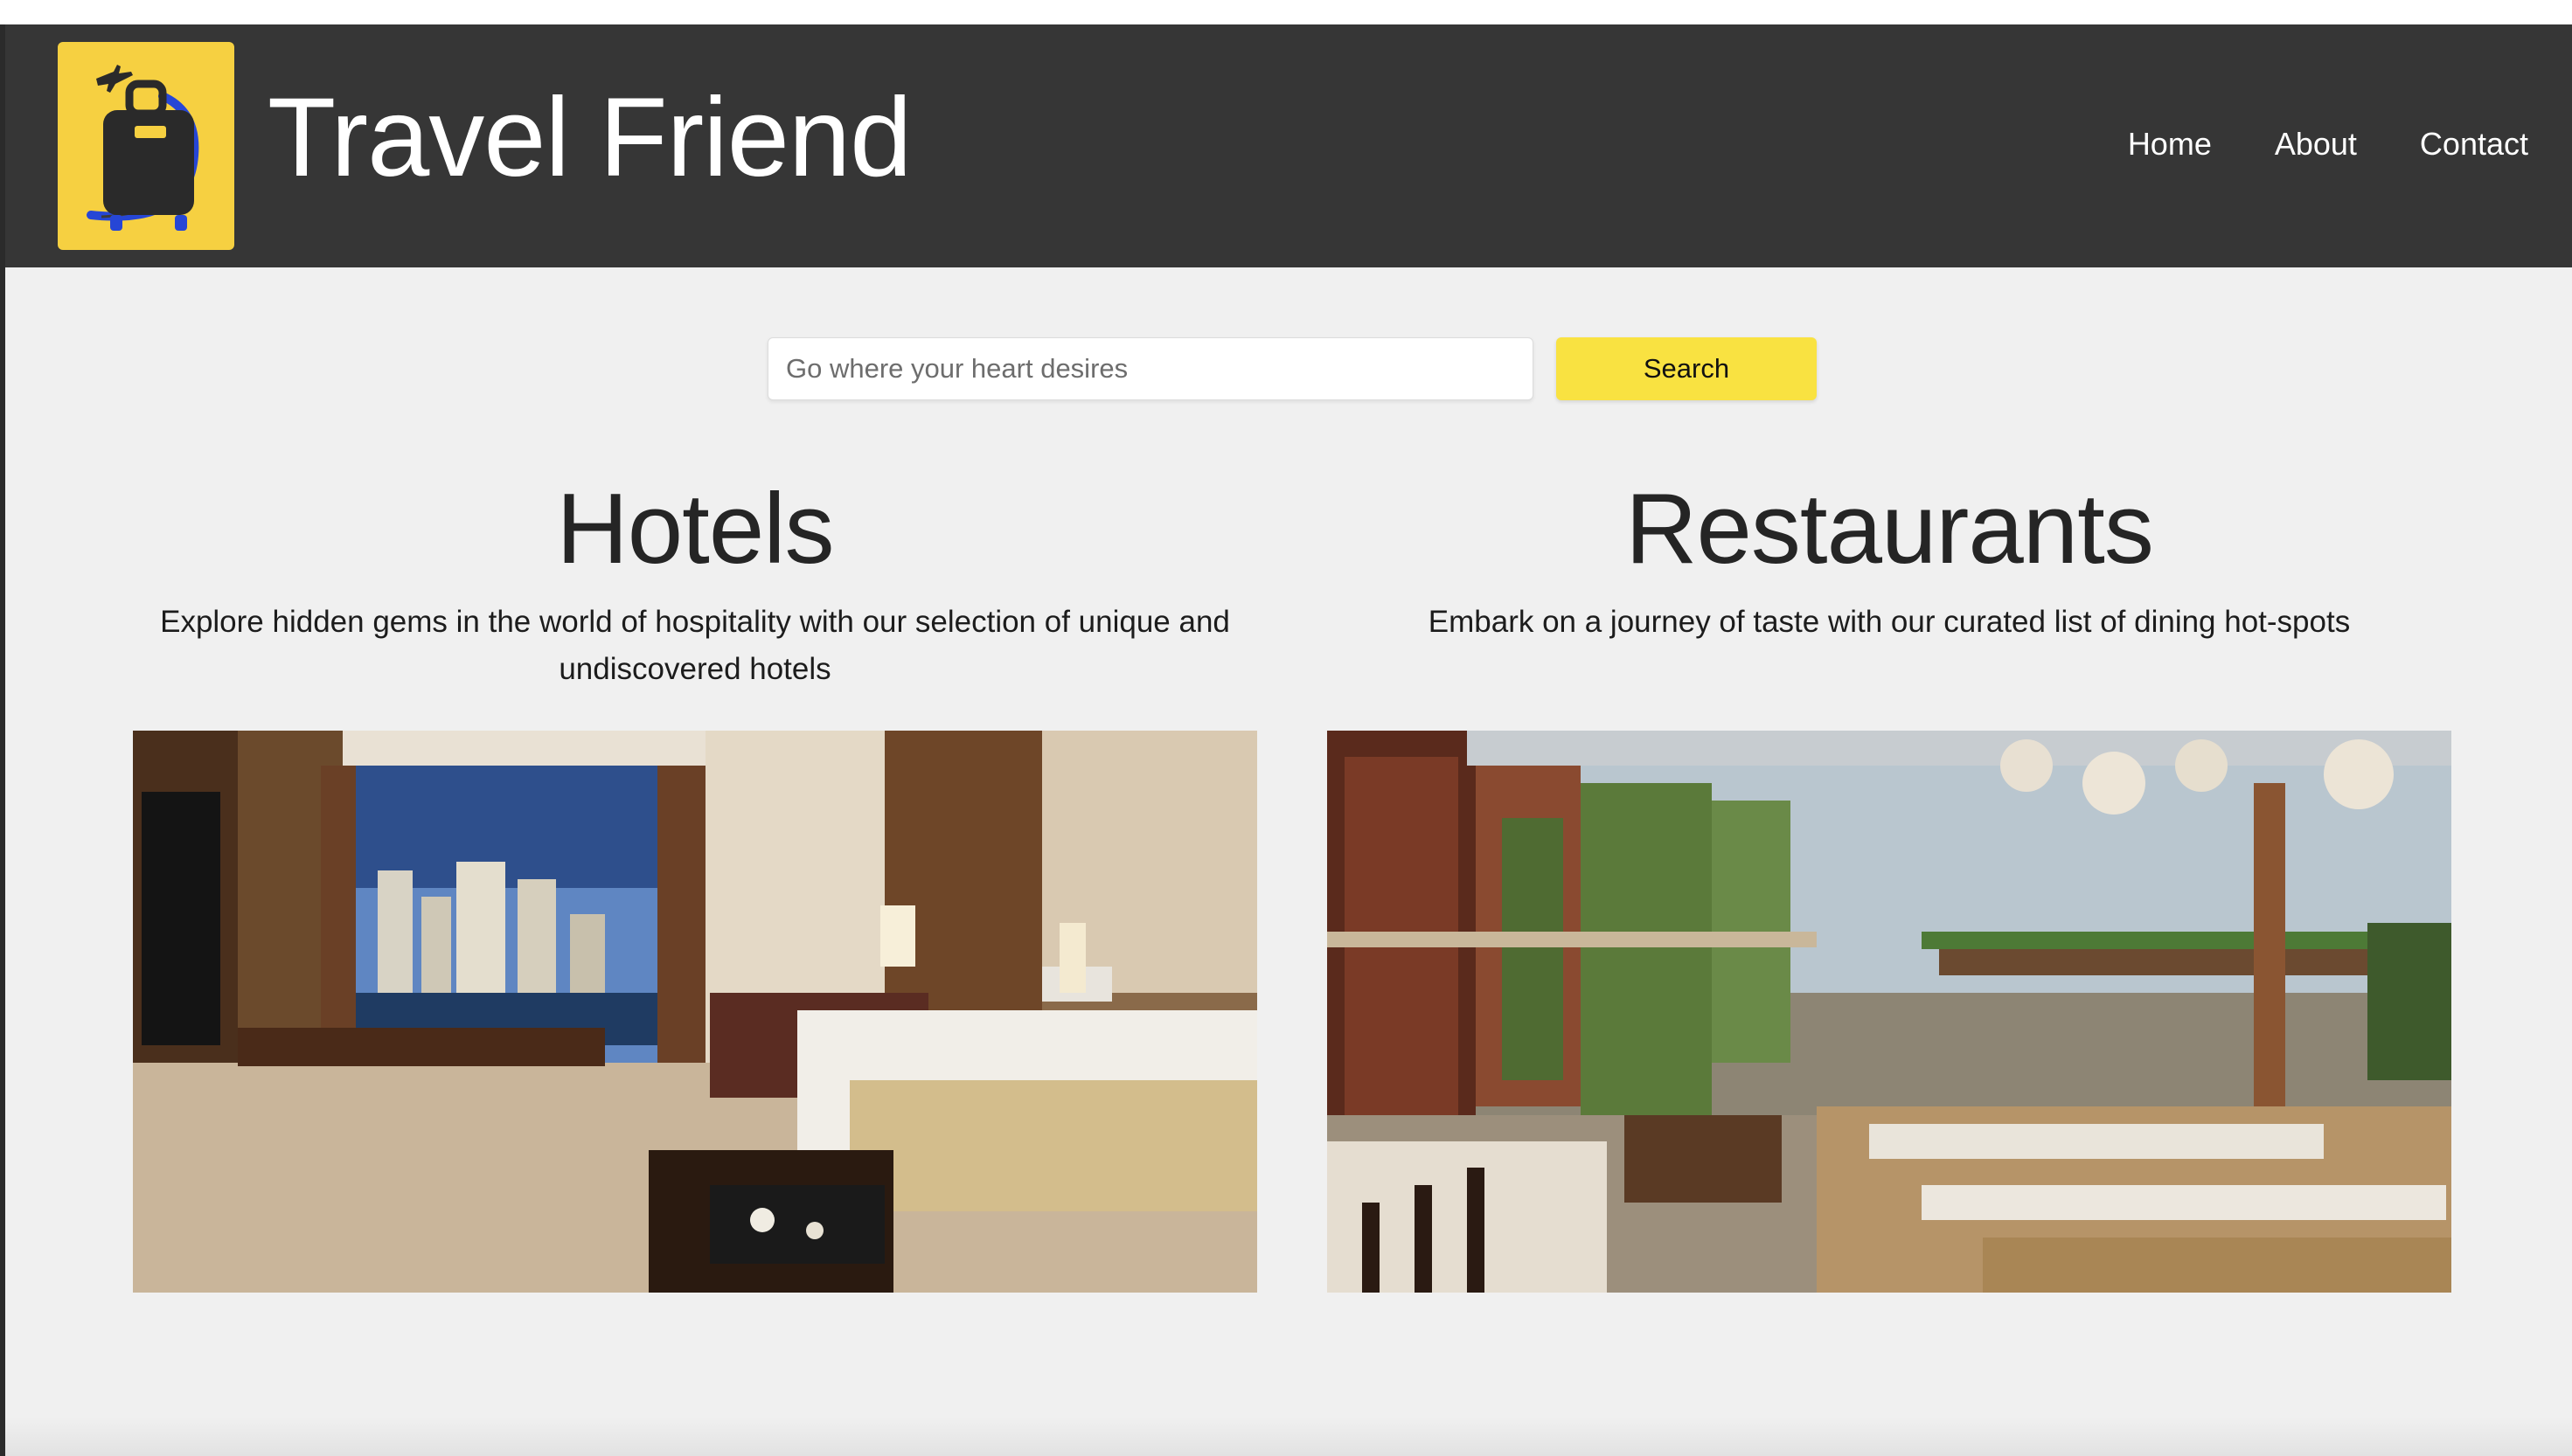 The height and width of the screenshot is (1456, 2572). I want to click on search-input, so click(1150, 368).